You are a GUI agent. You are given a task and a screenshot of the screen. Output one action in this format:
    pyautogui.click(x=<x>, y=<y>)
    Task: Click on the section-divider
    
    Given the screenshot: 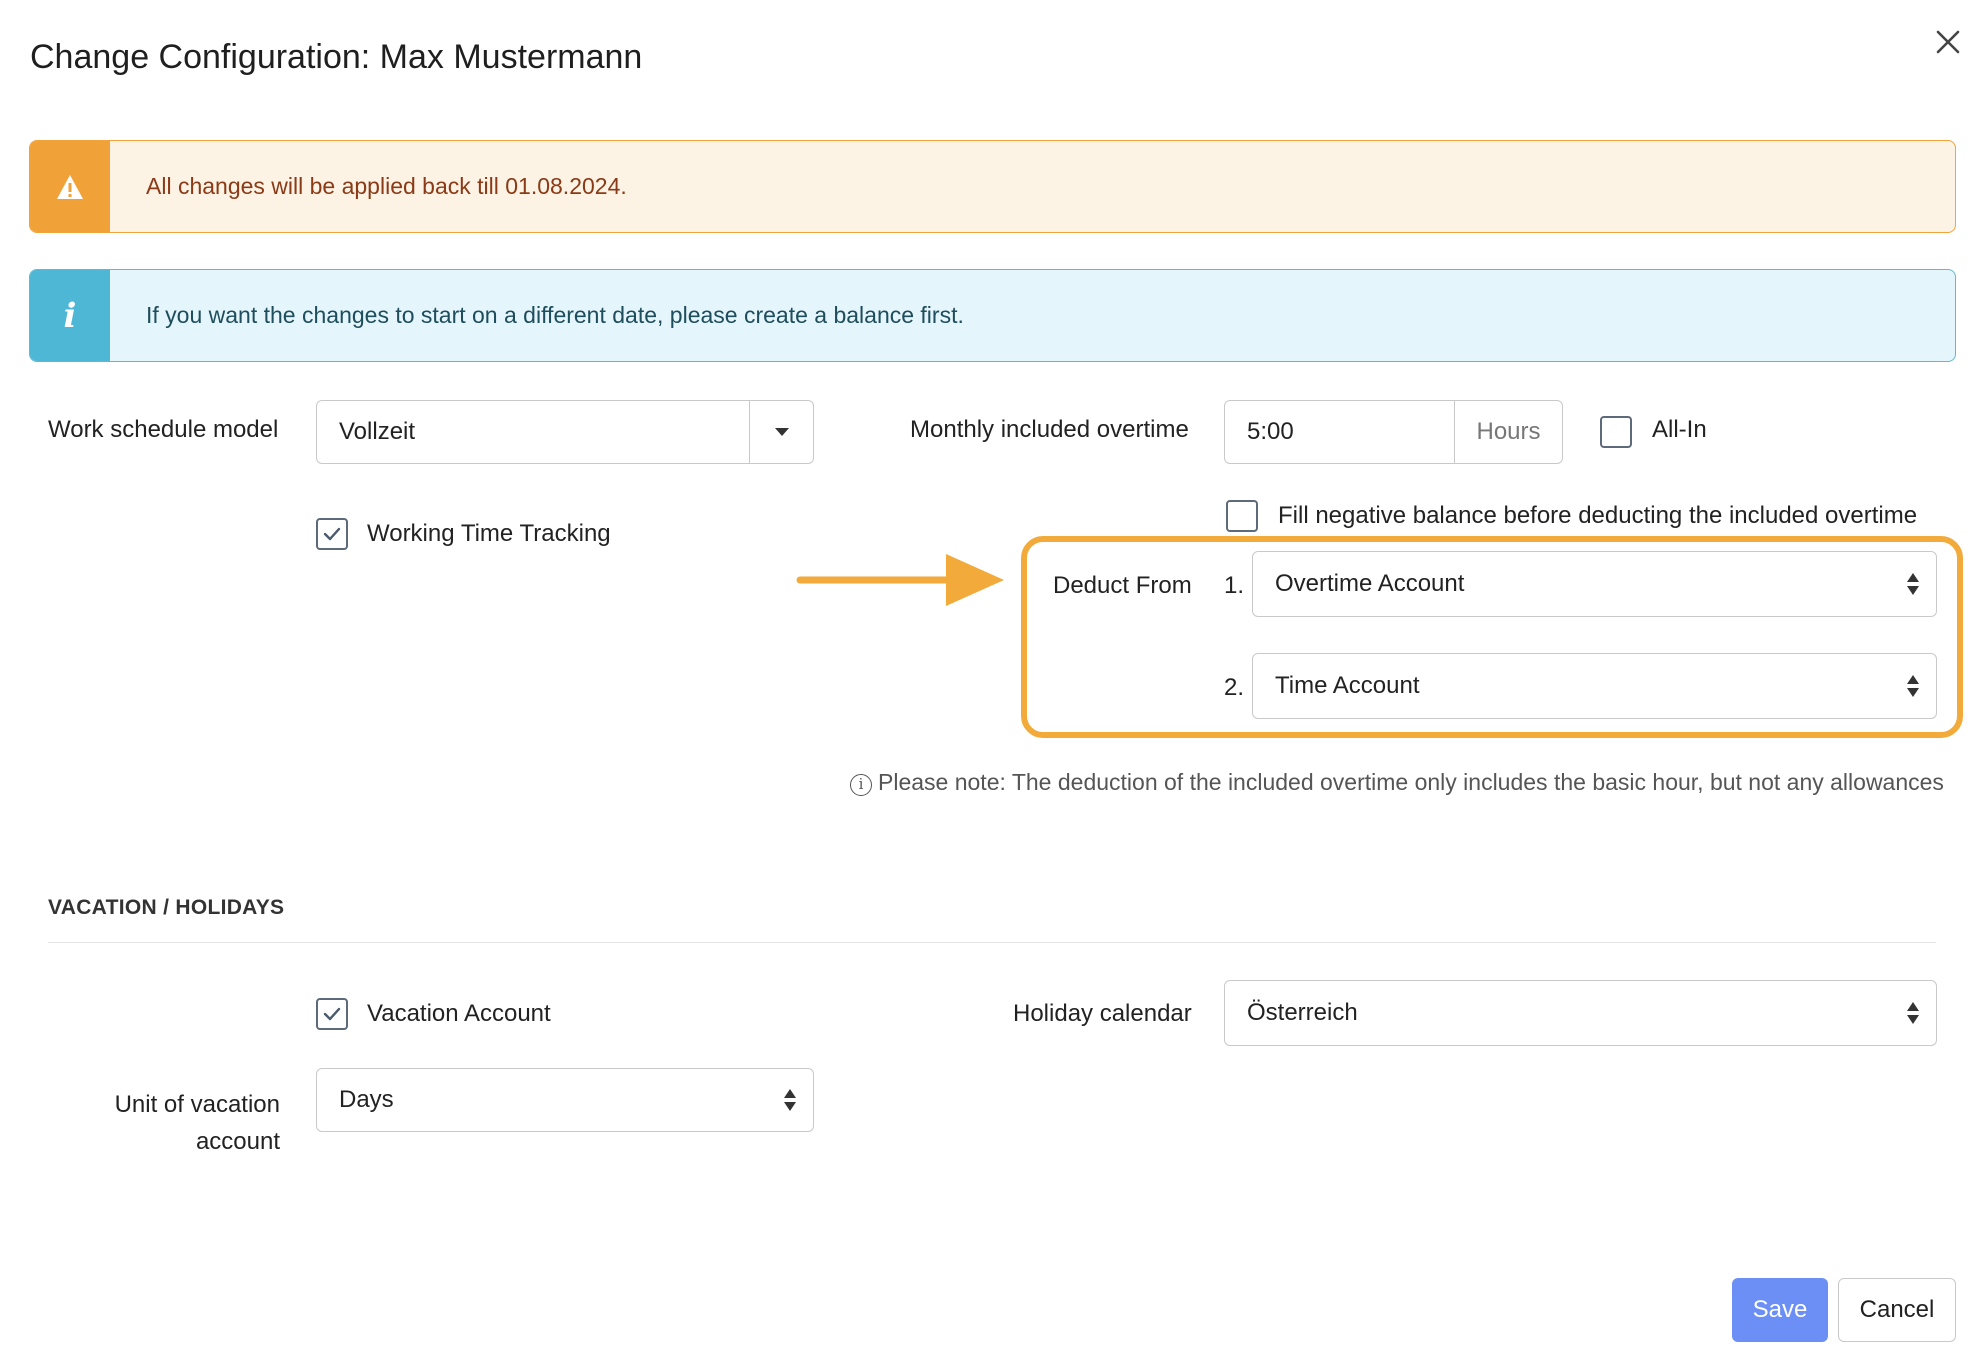 What is the action you would take?
    pyautogui.click(x=992, y=942)
    